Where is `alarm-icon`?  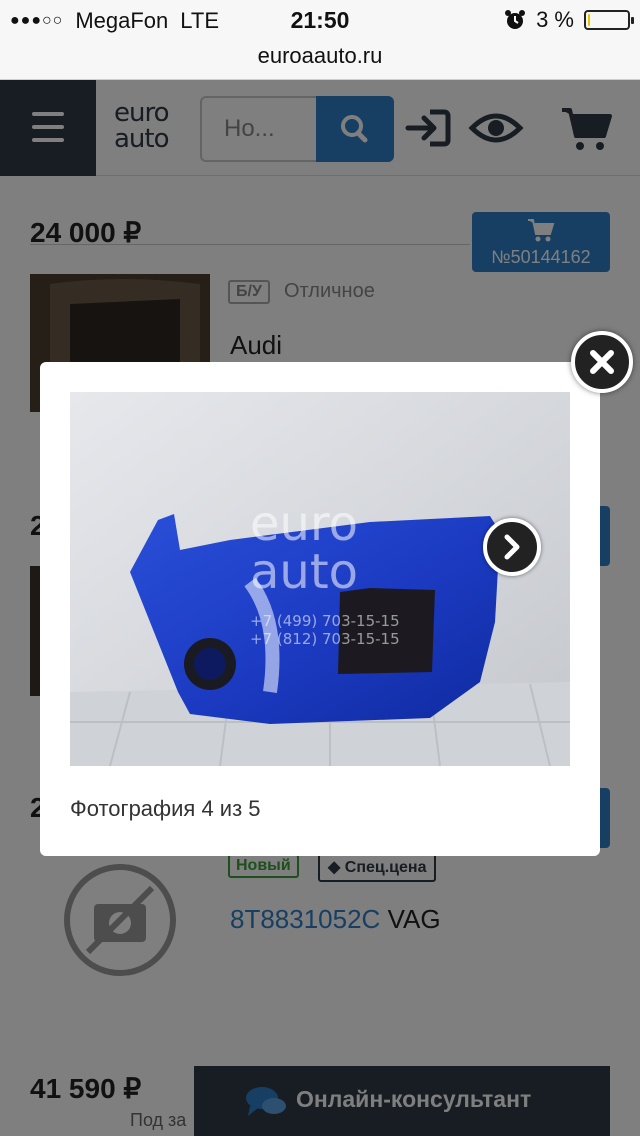 alarm-icon is located at coordinates (515, 19).